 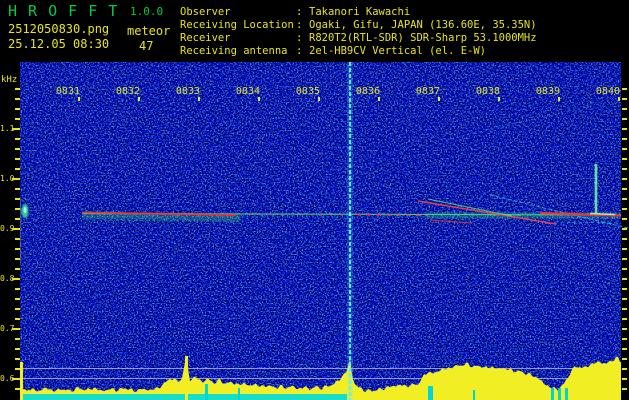 I want to click on y-axis-unit-label: kHz, so click(x=9, y=80).